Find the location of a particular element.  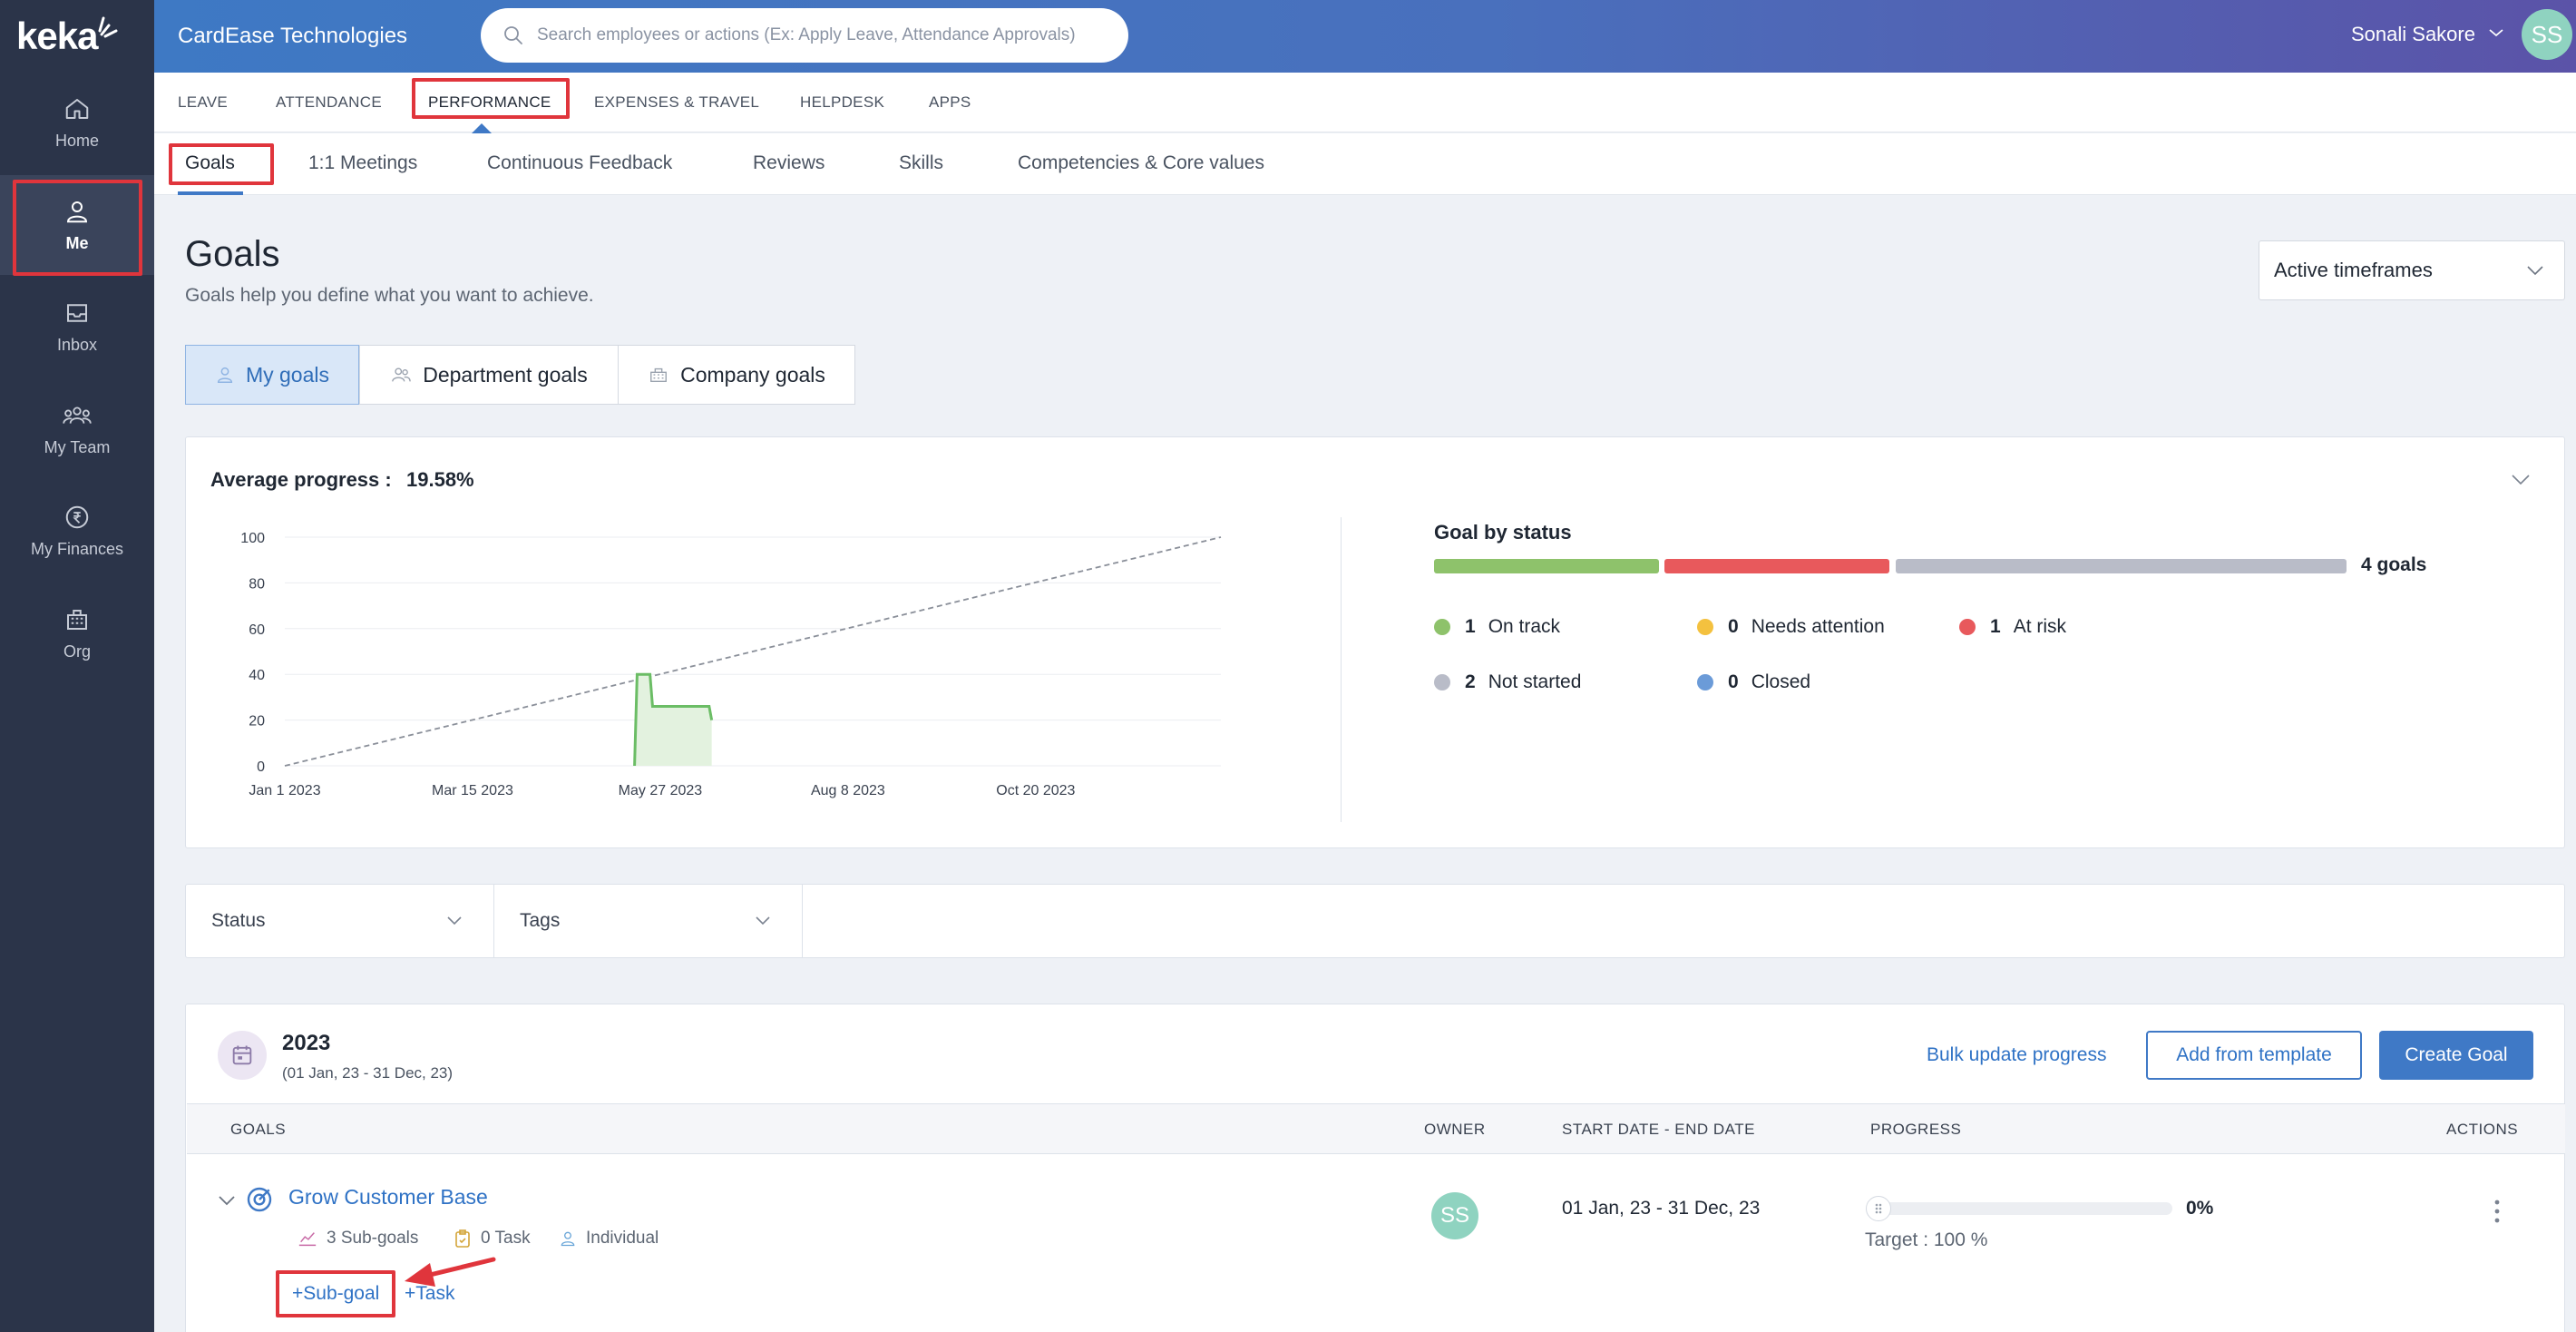

tab-continuous-feedback: Continuous Feedback is located at coordinates (579, 164).